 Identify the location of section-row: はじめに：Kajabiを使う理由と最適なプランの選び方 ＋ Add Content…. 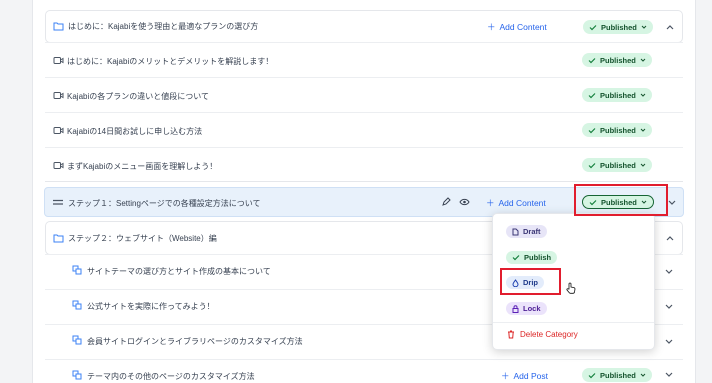
(364, 26).